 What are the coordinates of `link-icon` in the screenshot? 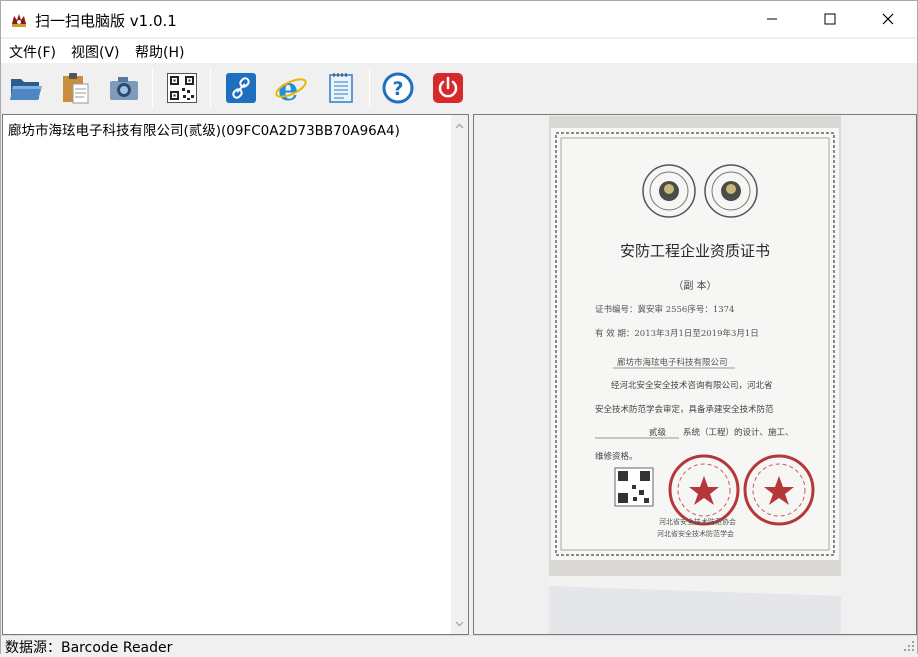 It's located at (241, 88).